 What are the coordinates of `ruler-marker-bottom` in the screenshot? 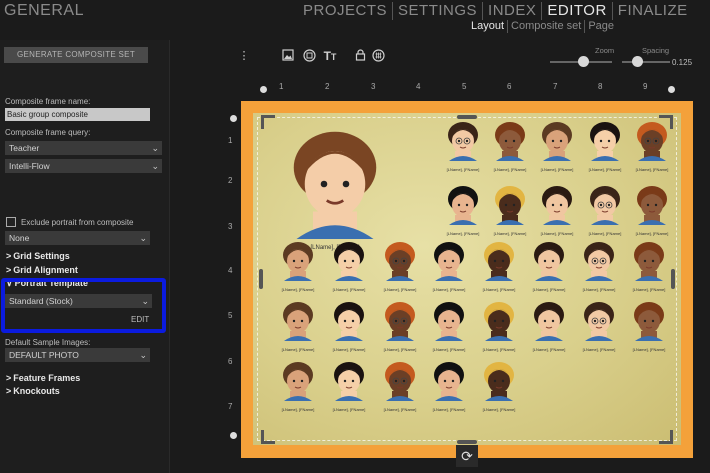 It's located at (233, 435).